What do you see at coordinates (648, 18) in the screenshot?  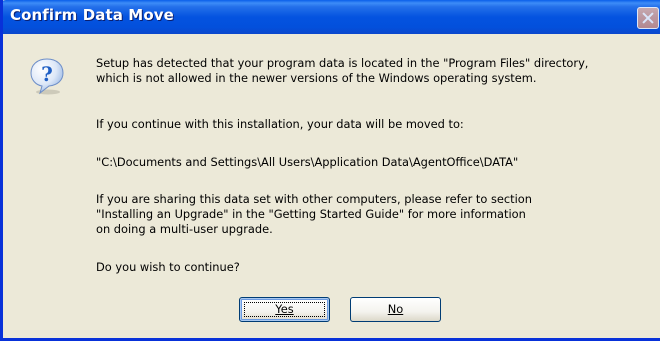 I see `close-button` at bounding box center [648, 18].